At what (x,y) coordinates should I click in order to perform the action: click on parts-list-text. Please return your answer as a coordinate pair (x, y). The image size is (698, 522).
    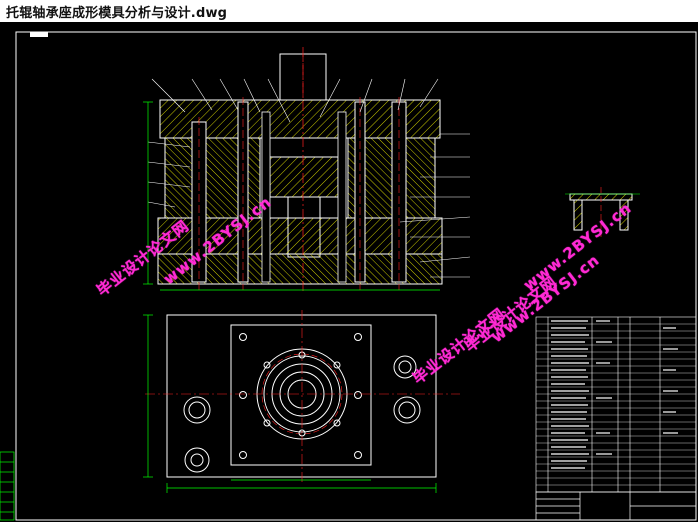
    Looking at the image, I should click on (614, 394).